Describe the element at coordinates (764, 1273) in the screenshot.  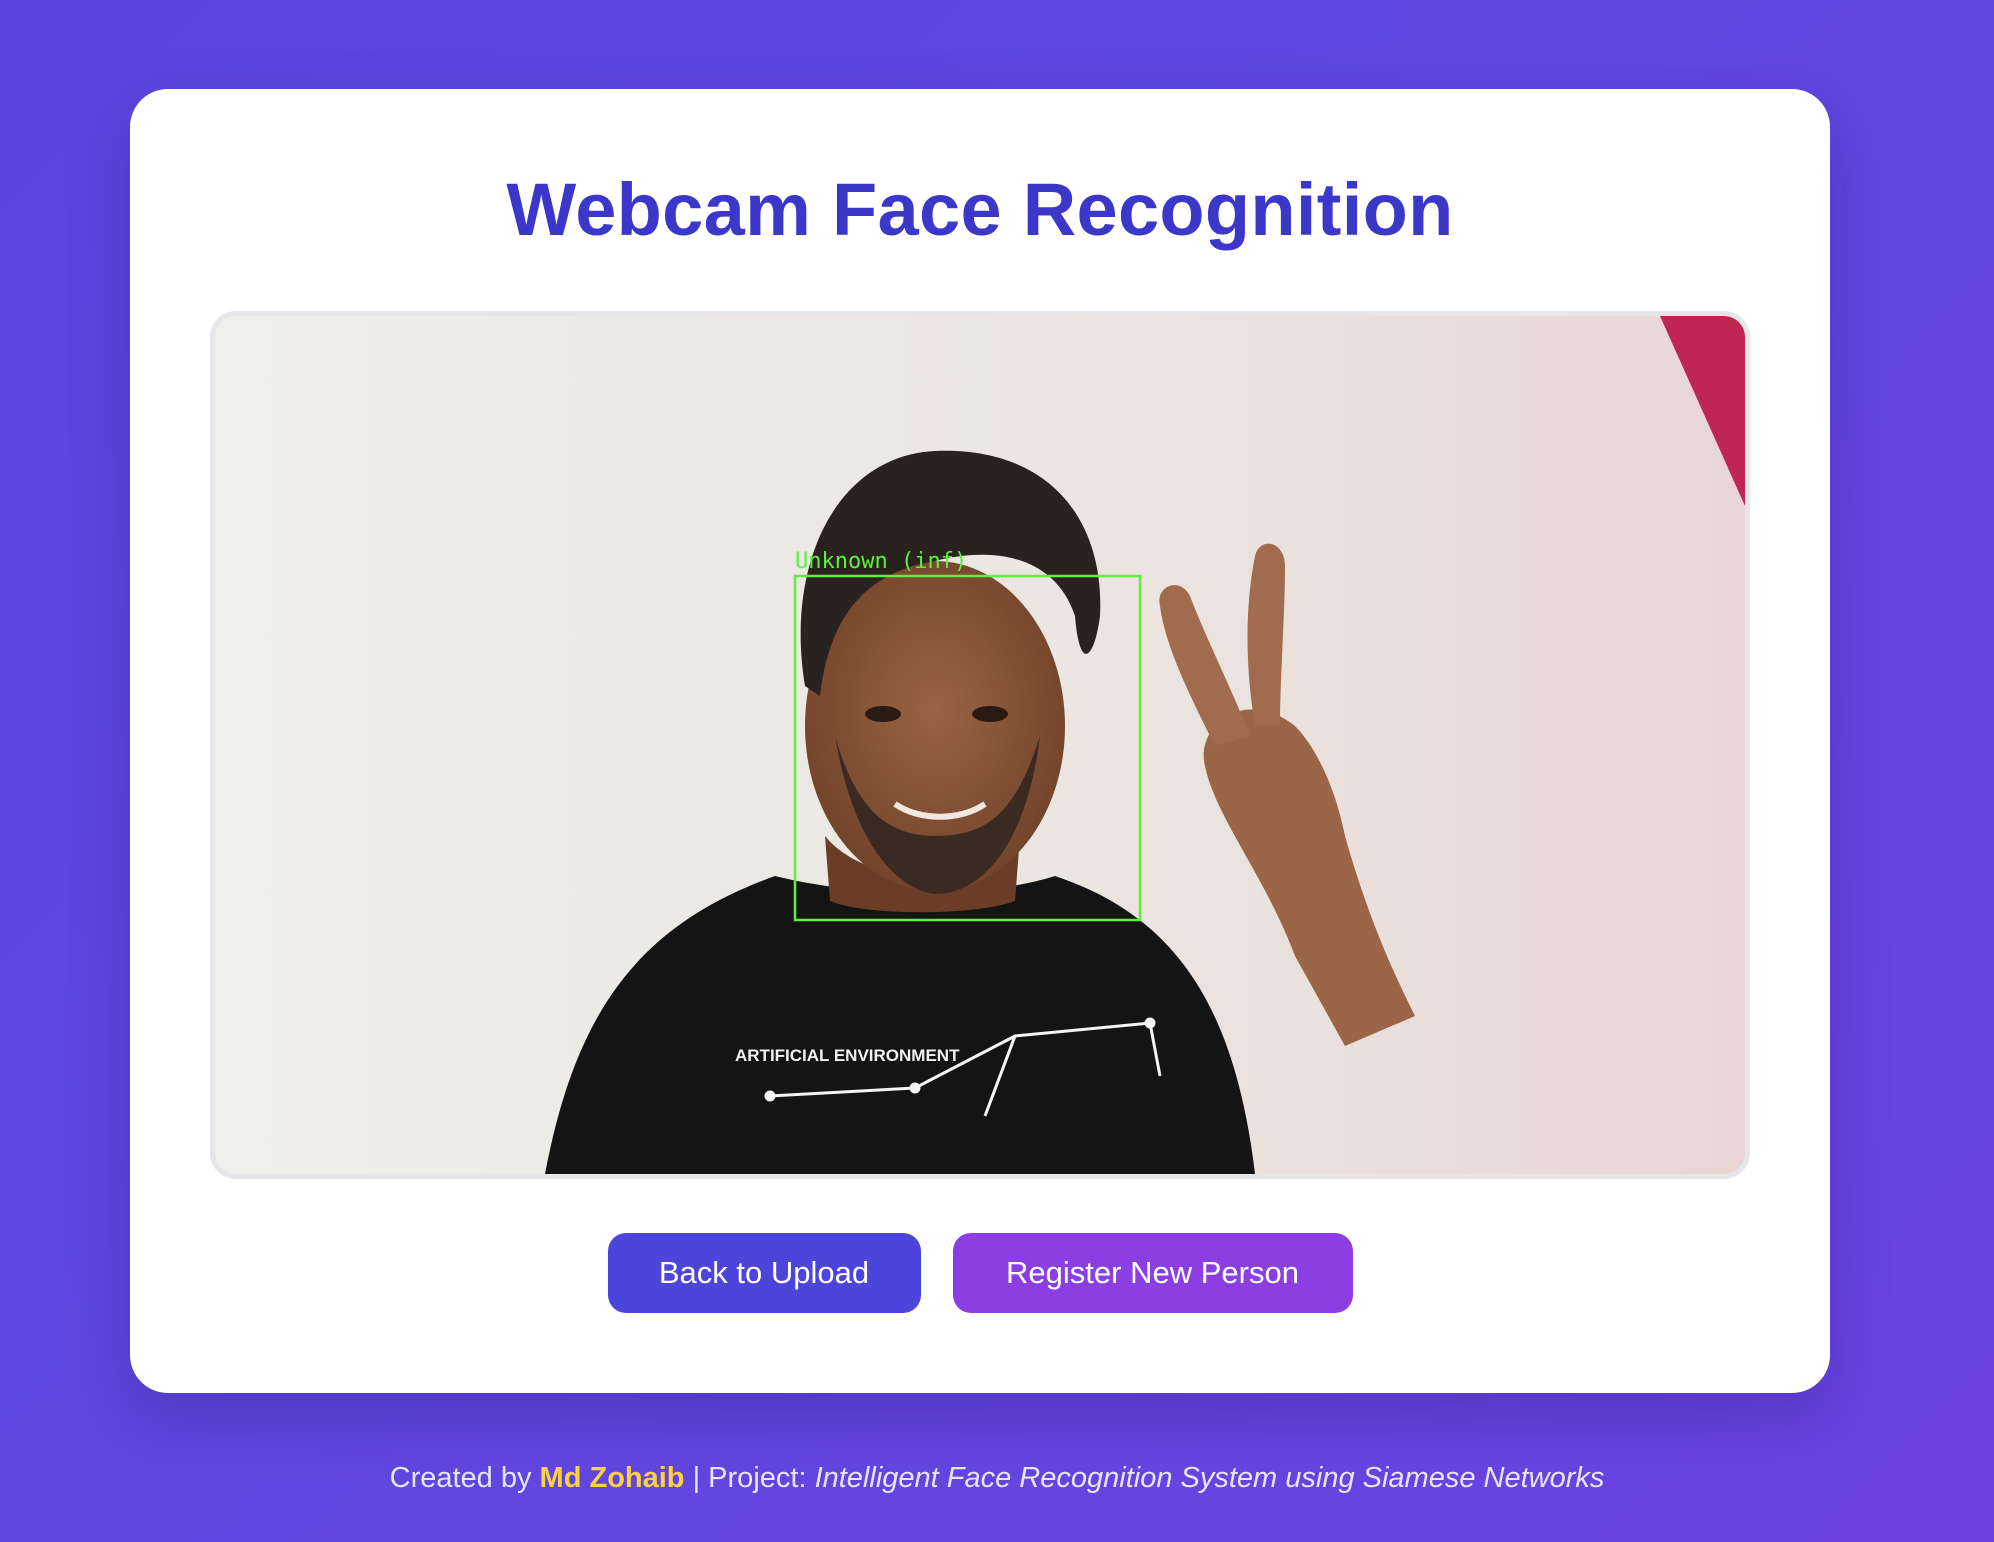
I see `back-to-upload-button: Back to Upload` at that location.